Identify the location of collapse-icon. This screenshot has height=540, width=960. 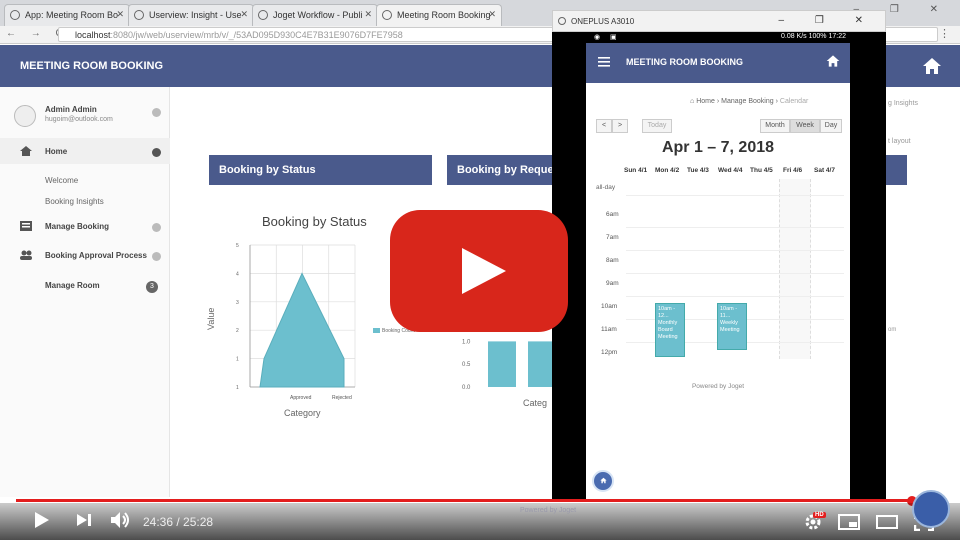
(156, 152).